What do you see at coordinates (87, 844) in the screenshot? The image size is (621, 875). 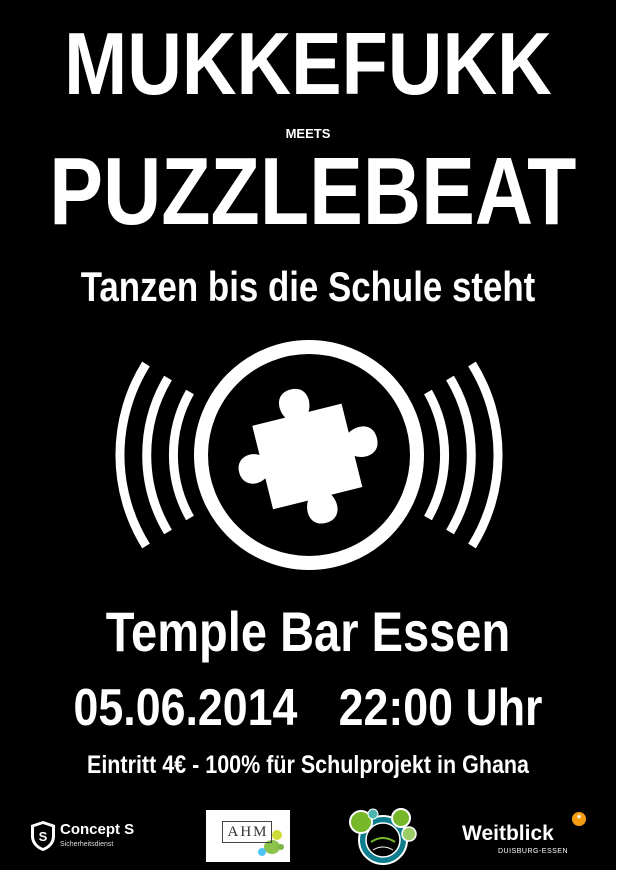 I see `sponsor-concept-sub: Sicherheitsdienst` at bounding box center [87, 844].